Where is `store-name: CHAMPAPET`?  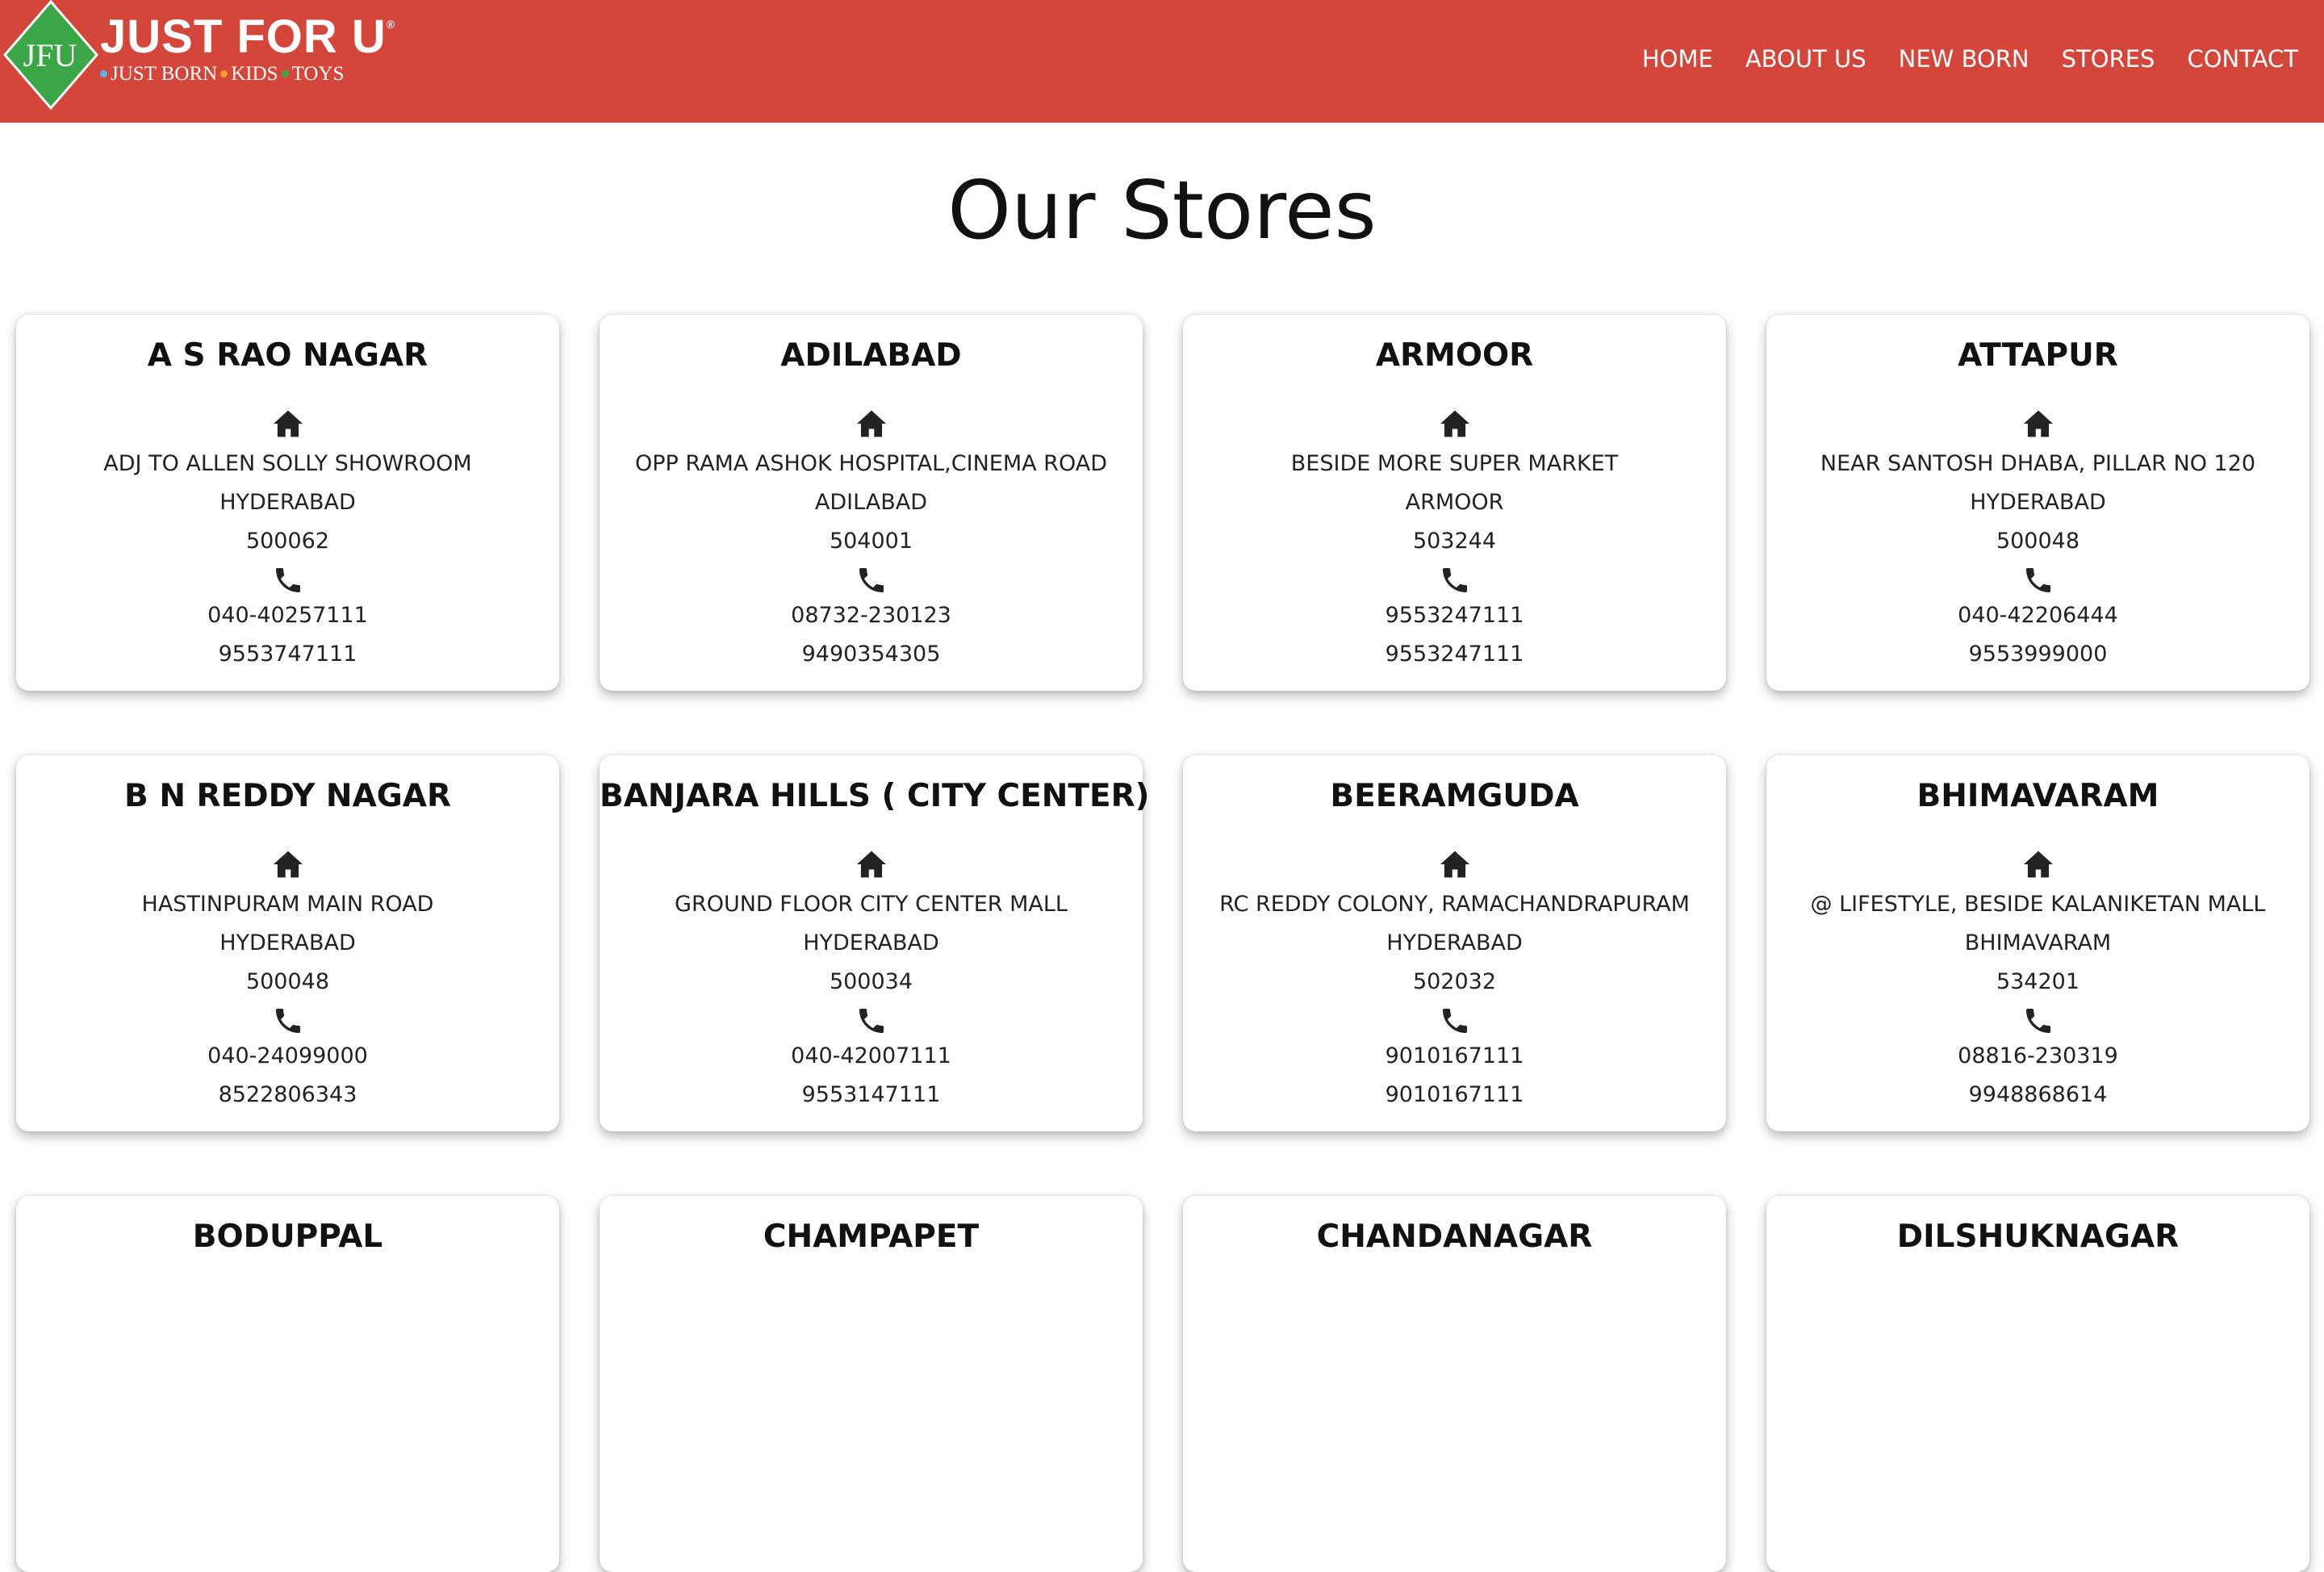
store-name: CHAMPAPET is located at coordinates (871, 1237).